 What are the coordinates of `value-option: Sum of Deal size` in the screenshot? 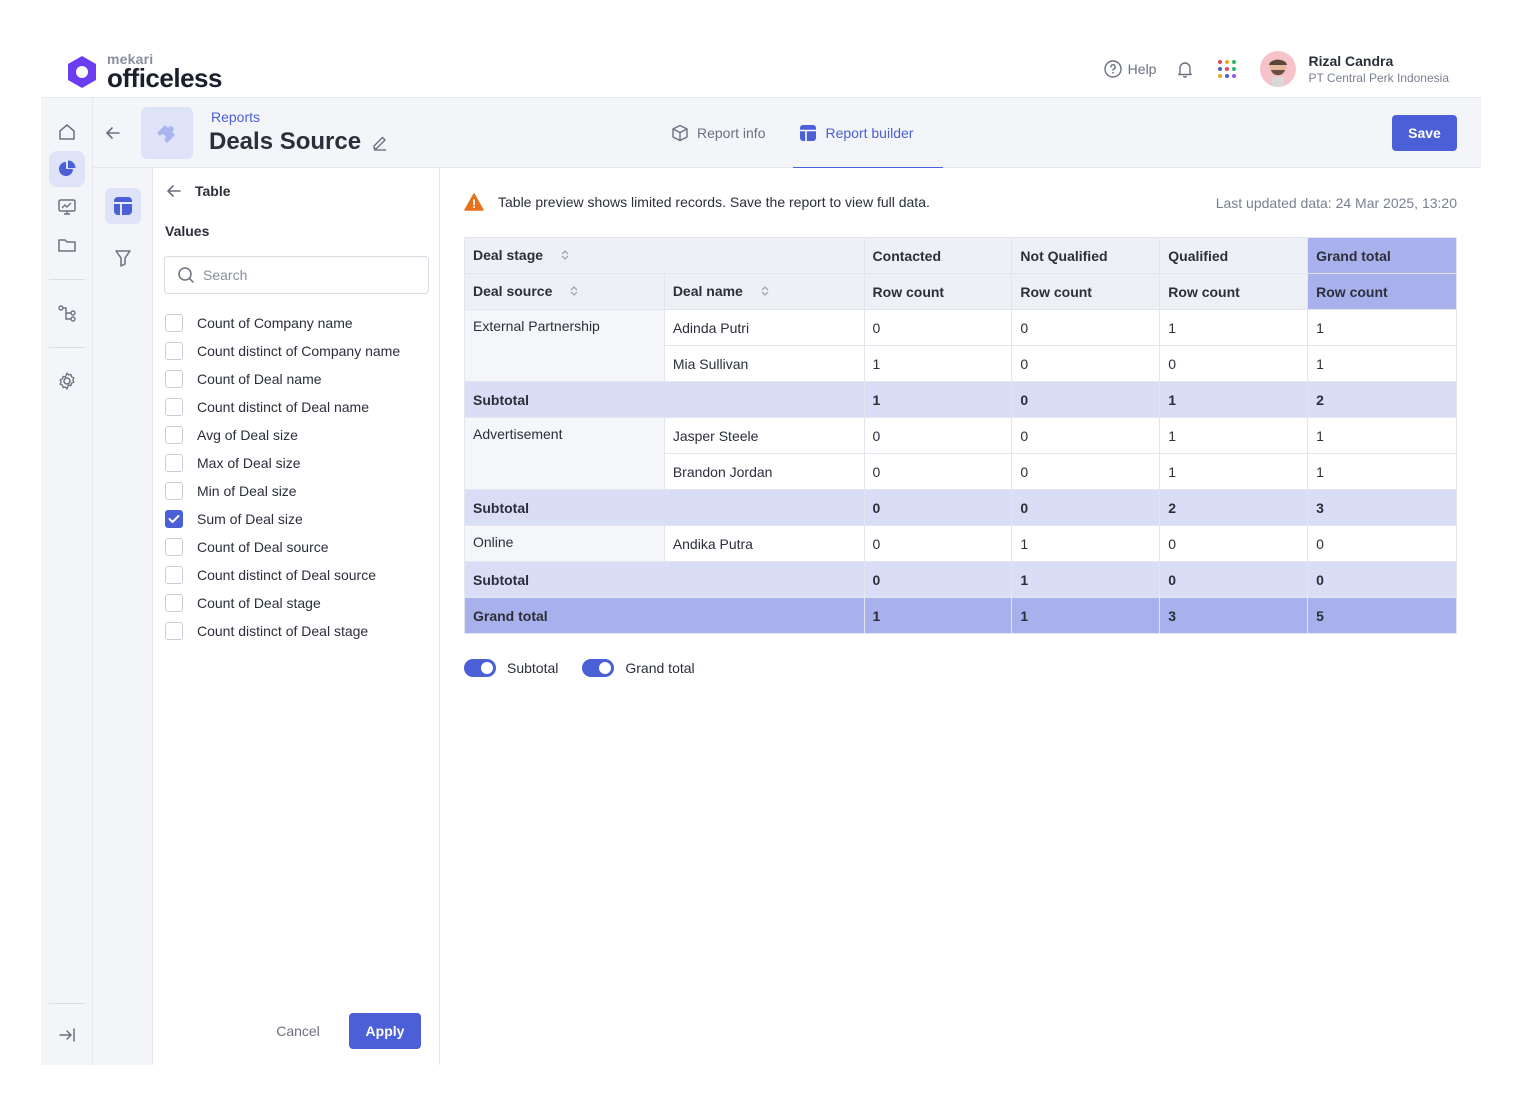 It's located at (300, 519).